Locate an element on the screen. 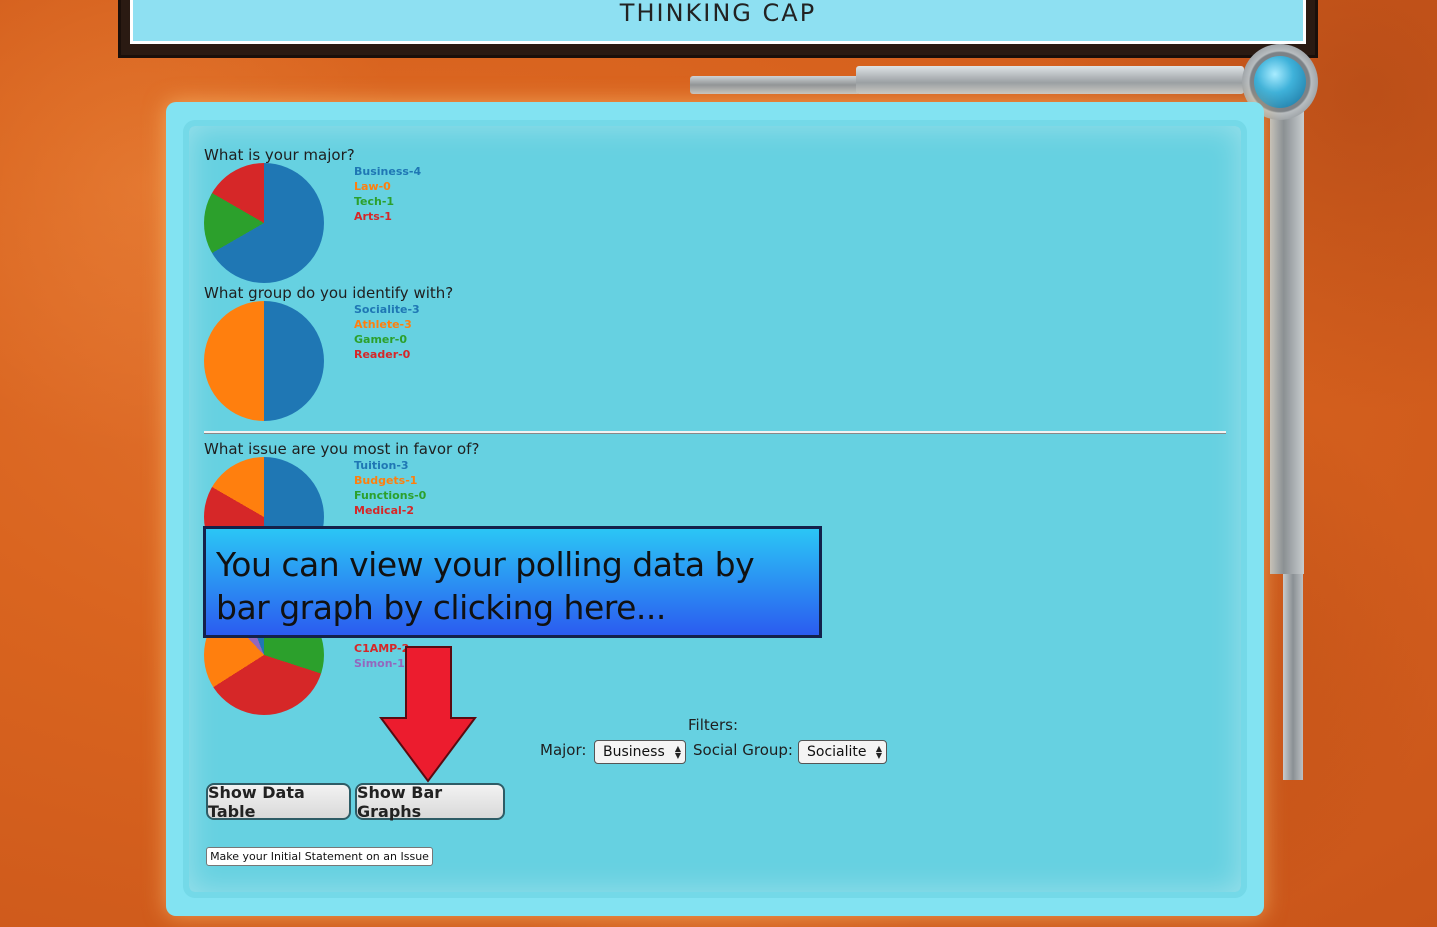  legend-major: Business-4 Law-0 Tech-1 Arts-1 is located at coordinates (387, 194).